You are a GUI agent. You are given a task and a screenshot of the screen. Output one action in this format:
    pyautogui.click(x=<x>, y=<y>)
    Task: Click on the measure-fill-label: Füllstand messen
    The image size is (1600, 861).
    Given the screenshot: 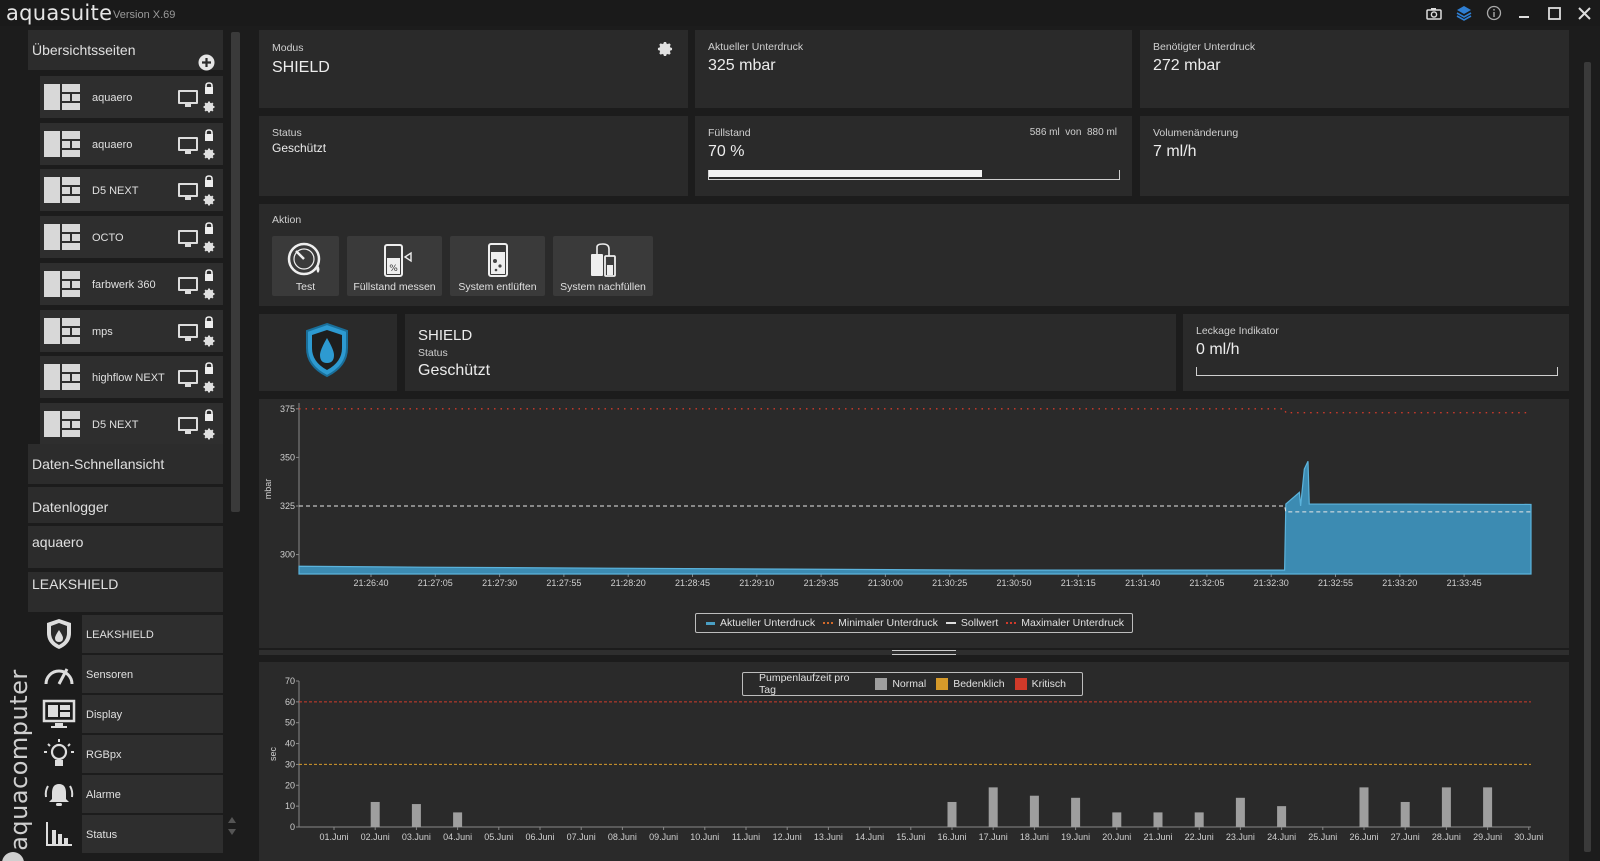 What is the action you would take?
    pyautogui.click(x=394, y=287)
    